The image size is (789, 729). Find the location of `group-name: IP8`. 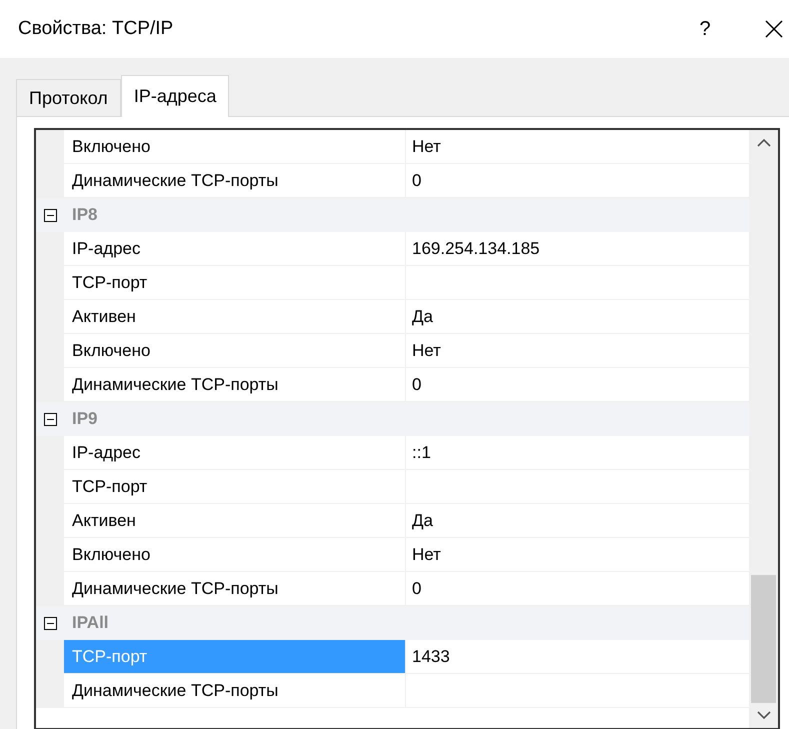

group-name: IP8 is located at coordinates (85, 215).